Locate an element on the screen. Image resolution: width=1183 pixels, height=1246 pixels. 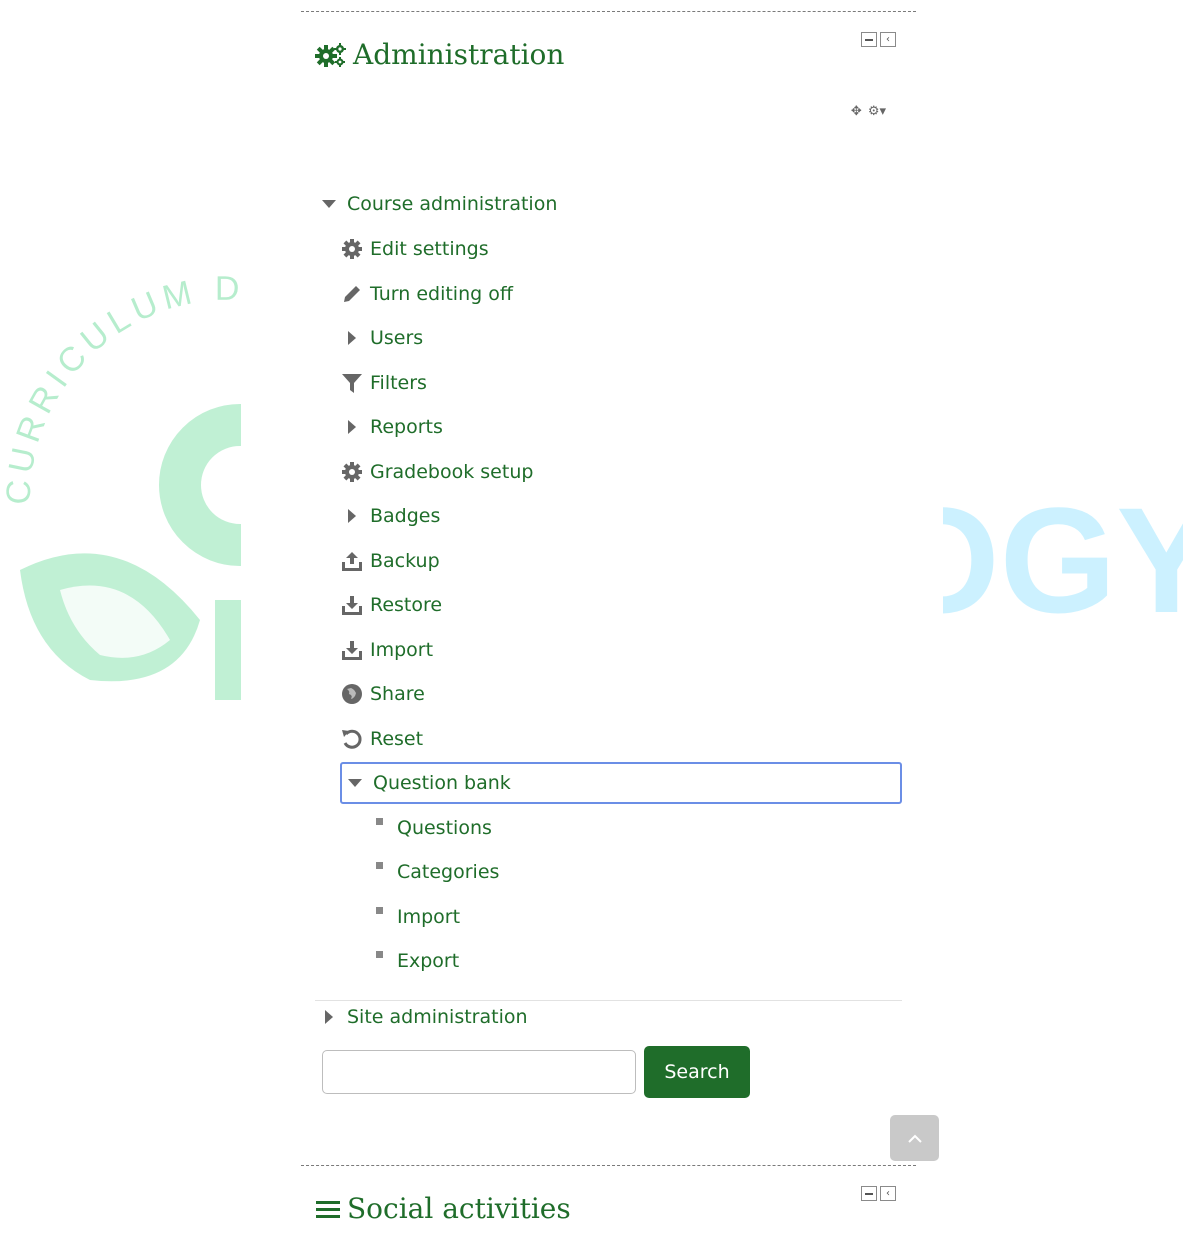
tree-item-turn-editing-off: Turn editing off is located at coordinates (426, 294).